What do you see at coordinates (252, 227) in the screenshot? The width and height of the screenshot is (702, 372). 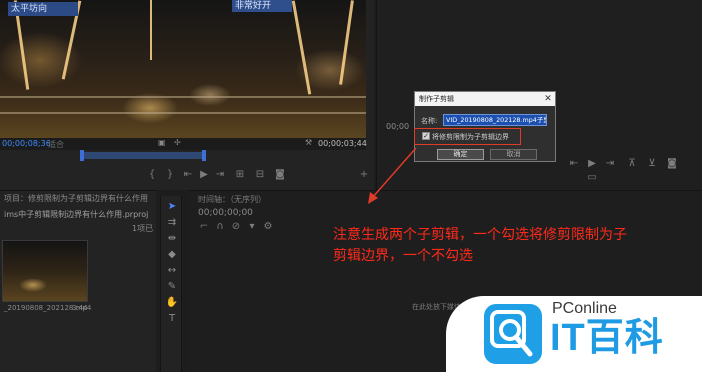 I see `marker-icon: ▾` at bounding box center [252, 227].